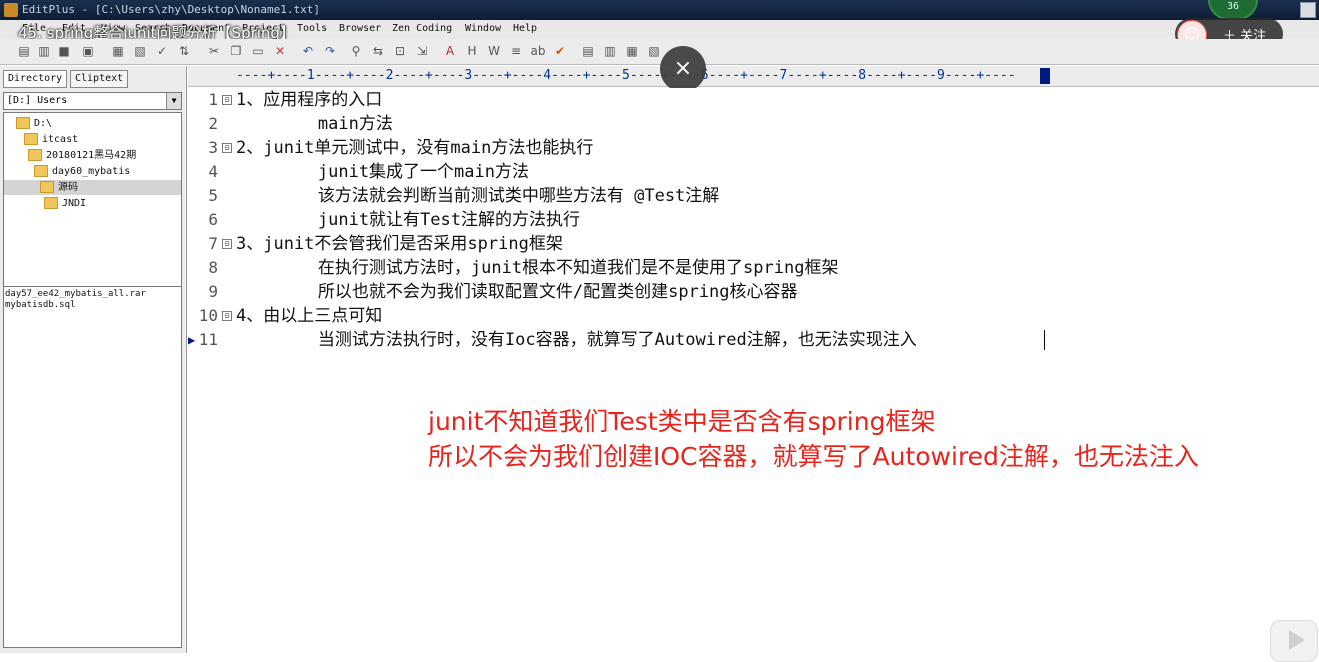 The width and height of the screenshot is (1319, 662). I want to click on find-icon: ⚲, so click(356, 51).